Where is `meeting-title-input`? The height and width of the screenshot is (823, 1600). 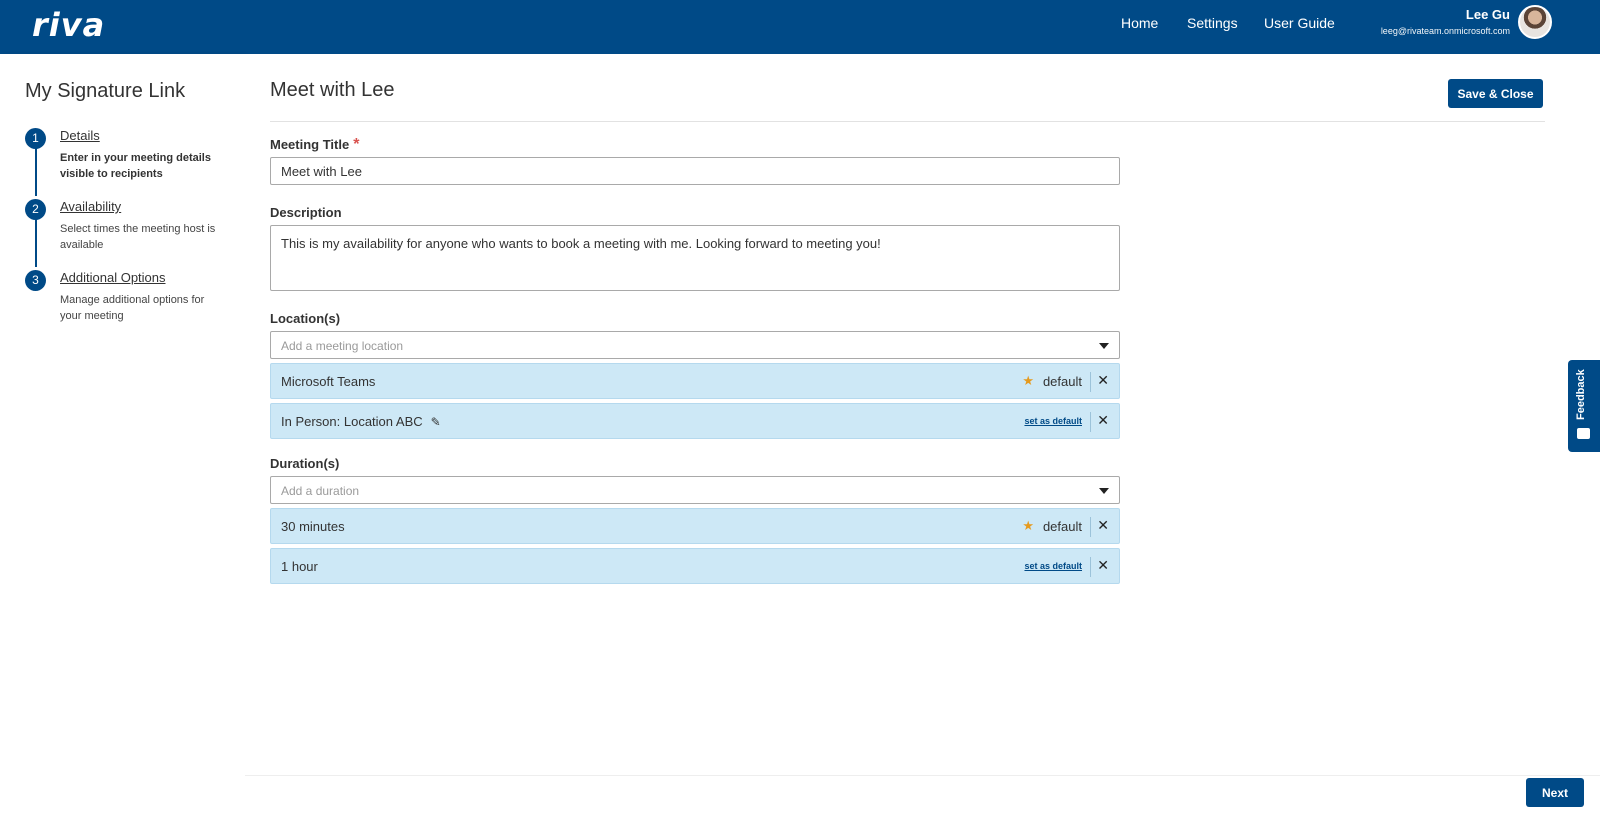
meeting-title-input is located at coordinates (695, 171).